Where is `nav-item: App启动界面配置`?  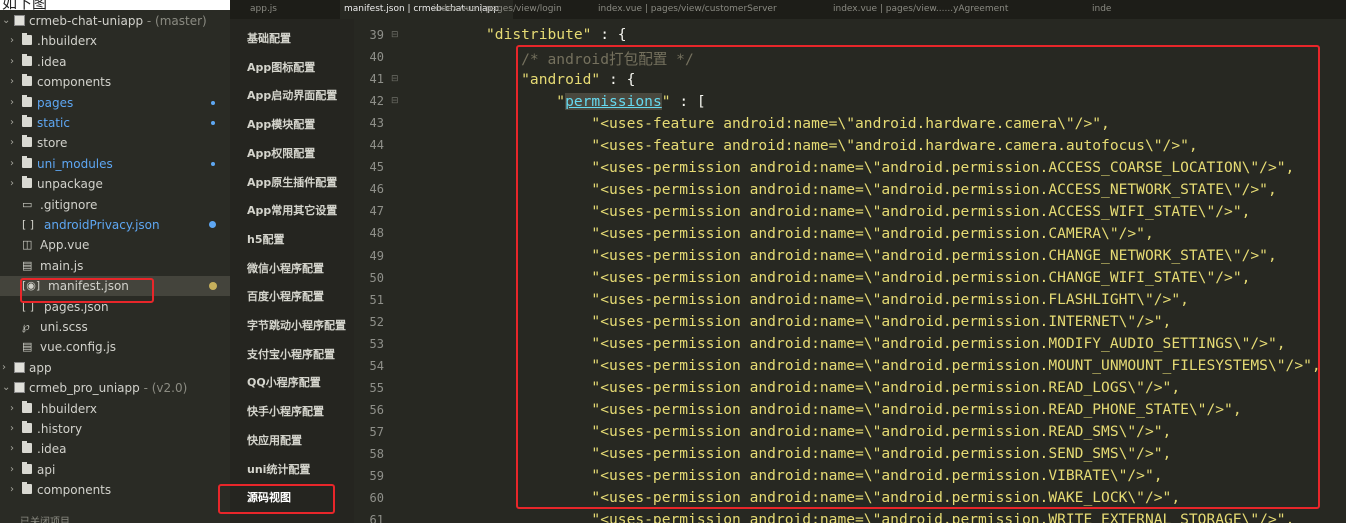 nav-item: App启动界面配置 is located at coordinates (292, 95).